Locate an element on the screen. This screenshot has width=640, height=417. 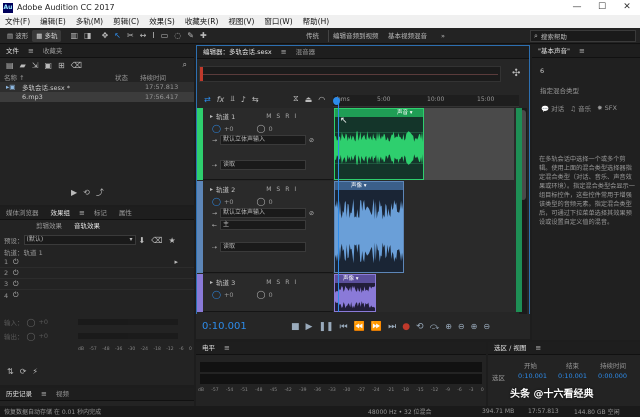
zoom-out-amplitude-icon: ⊖ is located at coordinates (461, 326).